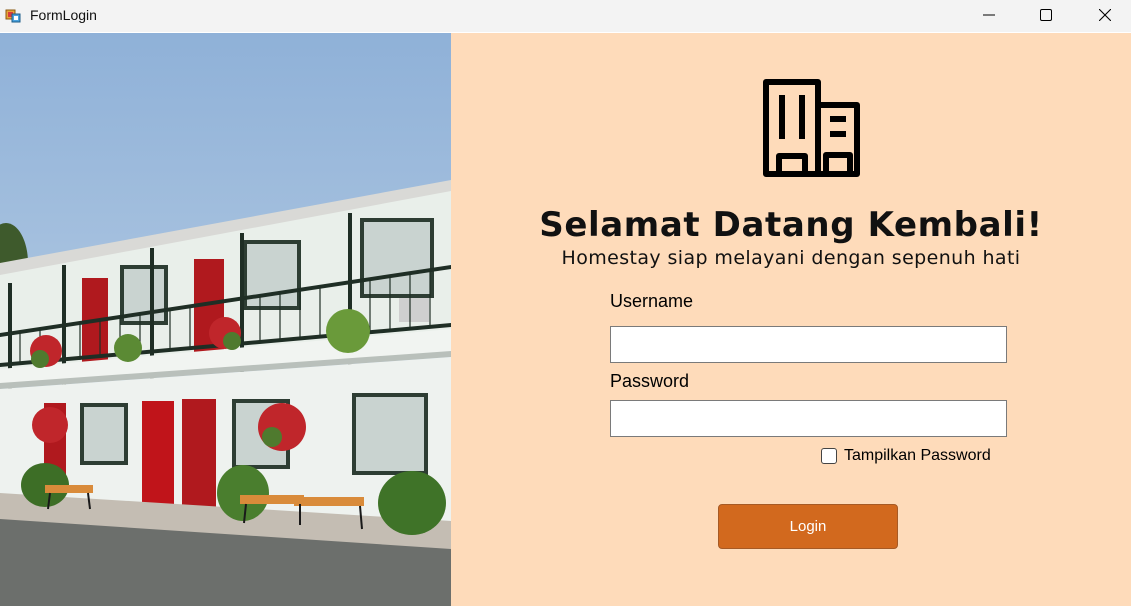  What do you see at coordinates (917, 456) in the screenshot?
I see `show-password-label: Tampilkan Password` at bounding box center [917, 456].